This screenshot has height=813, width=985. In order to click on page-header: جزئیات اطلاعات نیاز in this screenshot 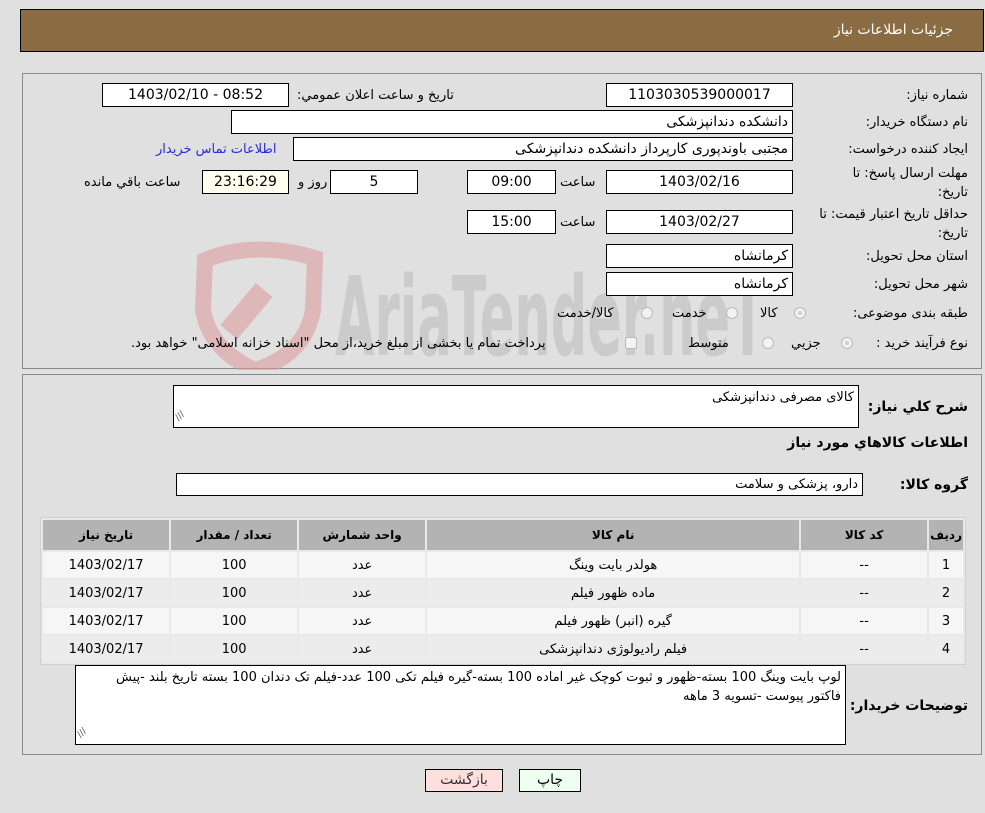, I will do `click(502, 30)`.